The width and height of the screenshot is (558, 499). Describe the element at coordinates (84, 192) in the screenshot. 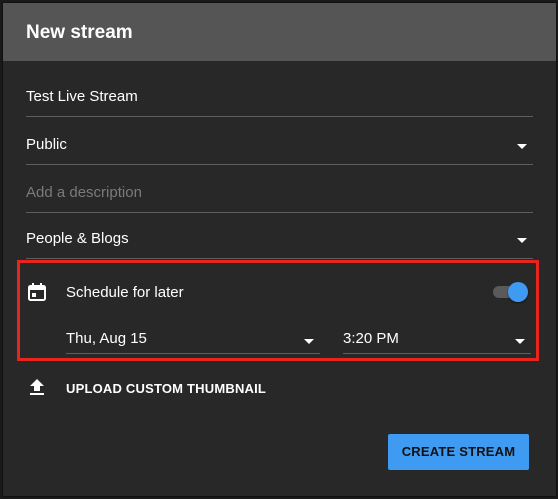

I see `description-placeholder: Add a description` at that location.